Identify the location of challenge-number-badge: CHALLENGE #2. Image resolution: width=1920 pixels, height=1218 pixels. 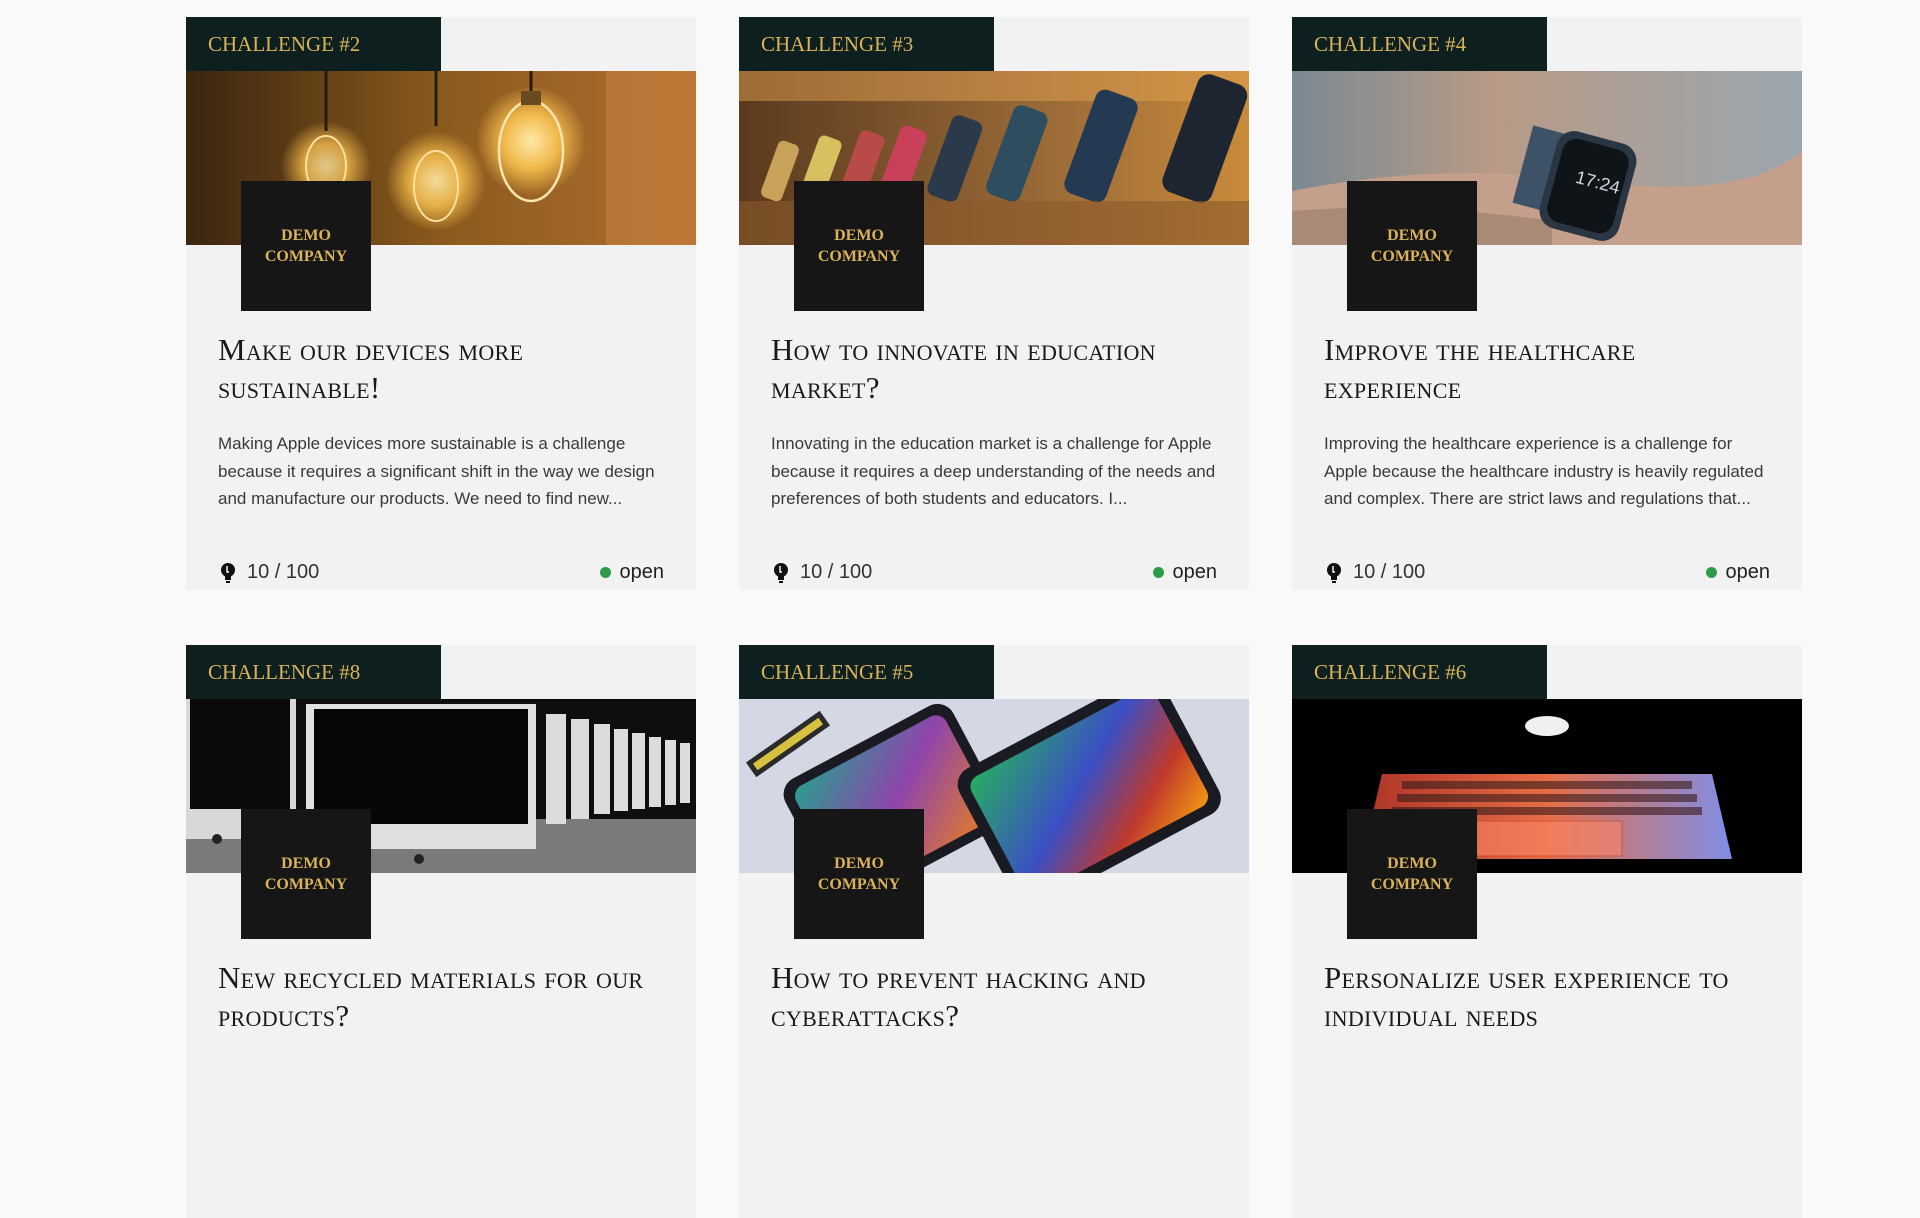
(313, 44).